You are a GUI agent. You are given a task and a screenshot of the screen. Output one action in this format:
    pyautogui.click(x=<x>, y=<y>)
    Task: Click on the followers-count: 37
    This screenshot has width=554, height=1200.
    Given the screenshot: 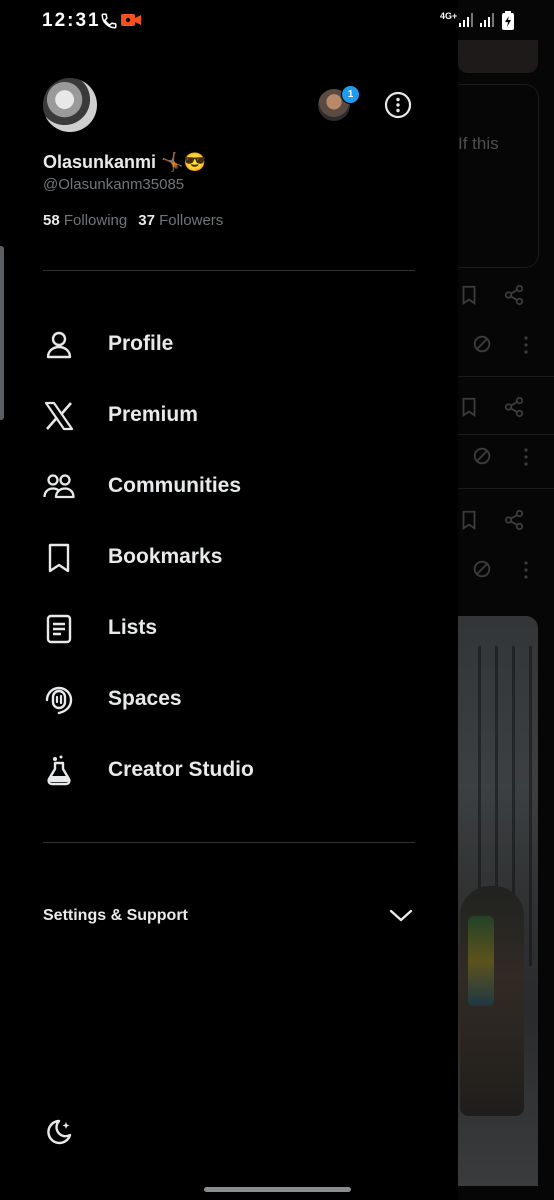 What is the action you would take?
    pyautogui.click(x=146, y=220)
    